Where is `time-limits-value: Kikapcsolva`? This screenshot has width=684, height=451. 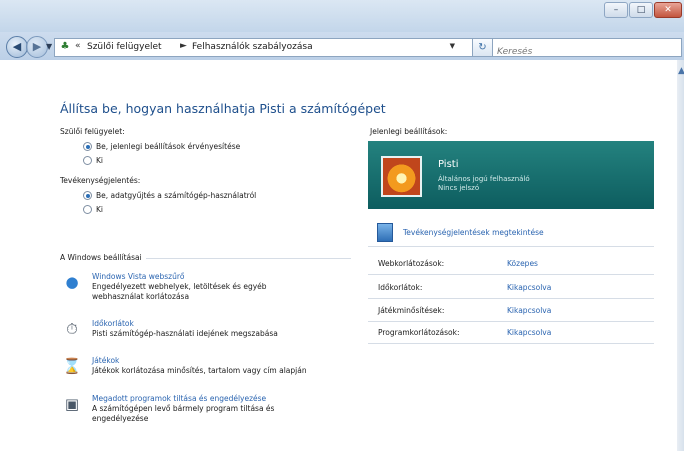
time-limits-value: Kikapcsolva is located at coordinates (529, 287).